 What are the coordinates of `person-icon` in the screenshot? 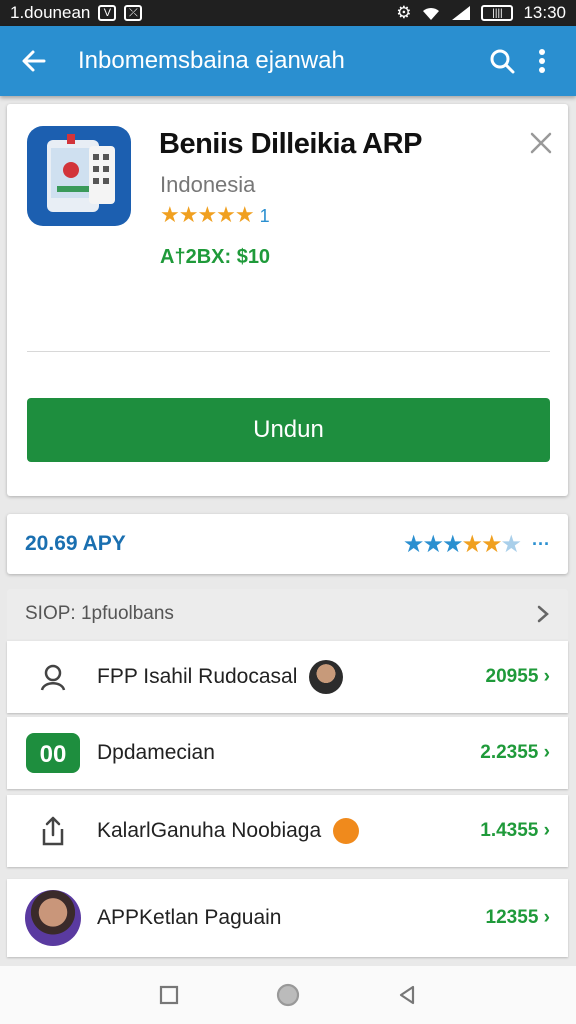 It's located at (53, 677).